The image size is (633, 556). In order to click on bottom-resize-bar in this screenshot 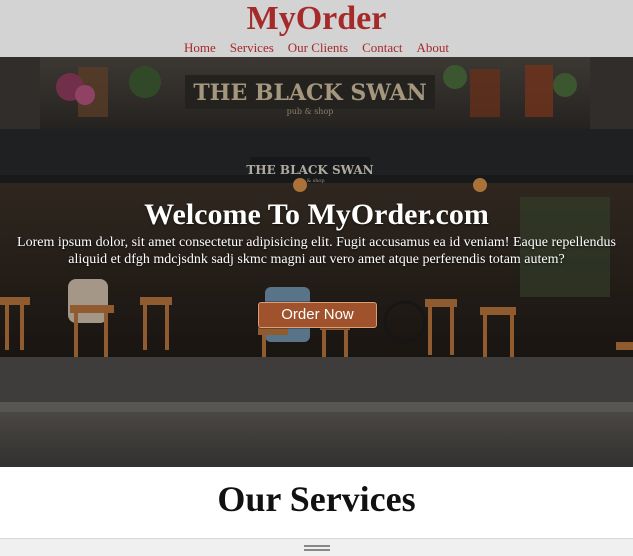, I will do `click(316, 547)`.